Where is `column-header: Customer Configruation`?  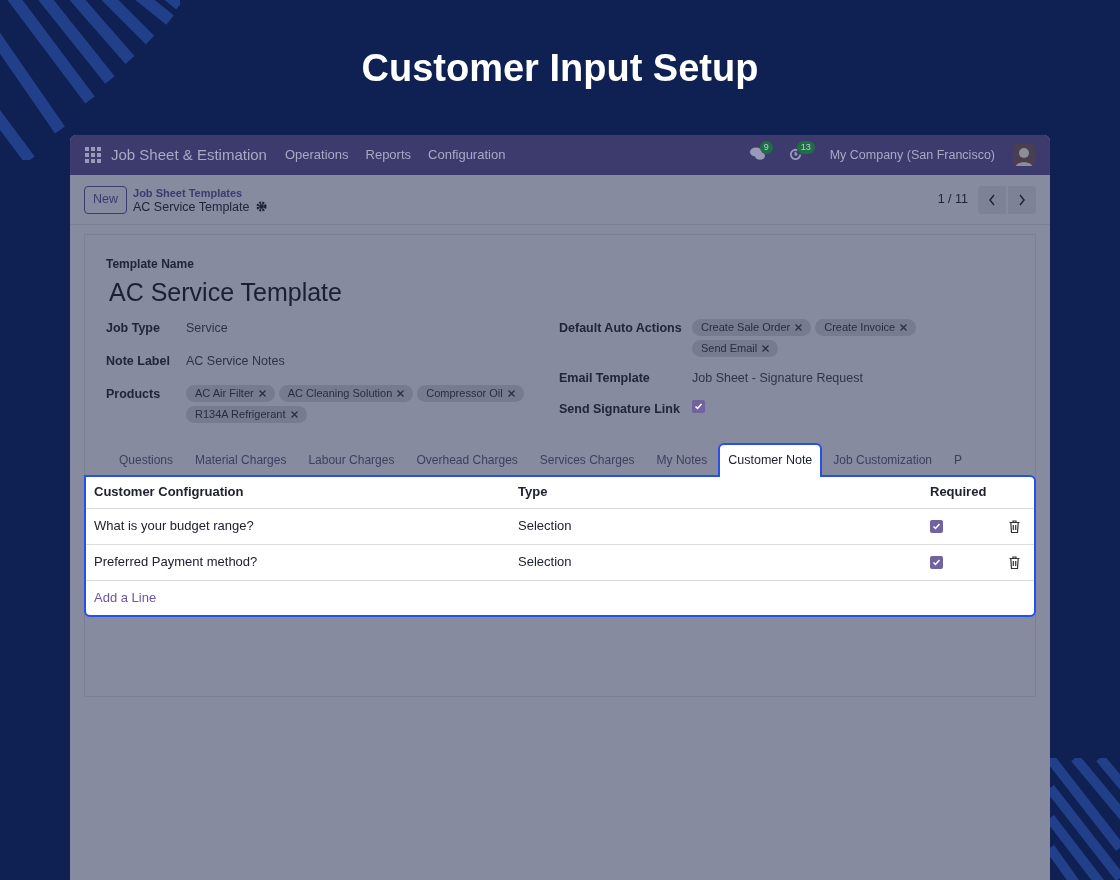
column-header: Customer Configruation is located at coordinates (169, 492).